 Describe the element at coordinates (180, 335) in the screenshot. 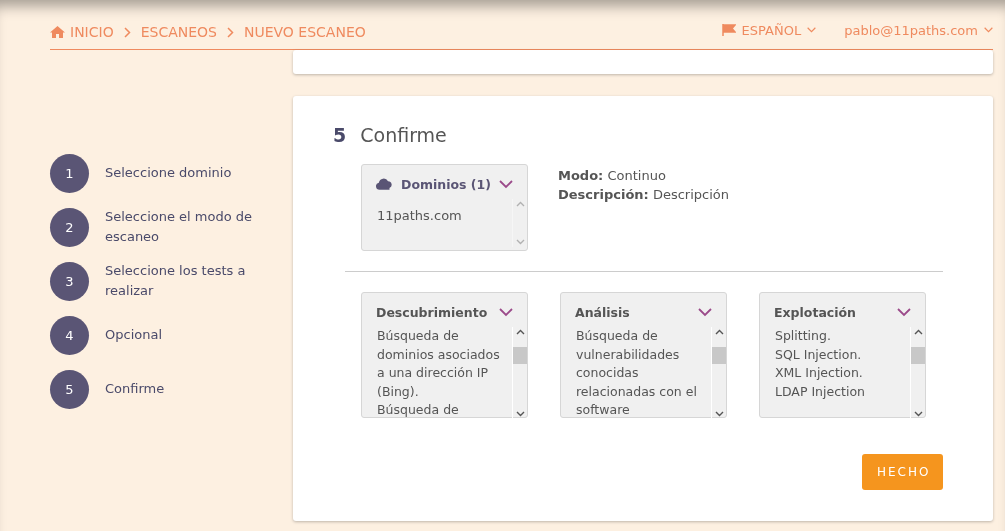

I see `step-label: Opcional` at that location.